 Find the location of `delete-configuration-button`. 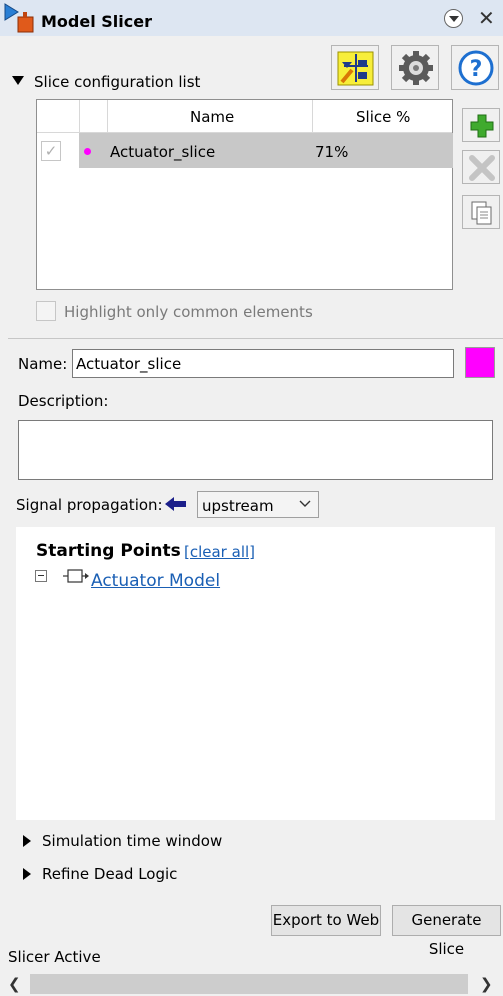

delete-configuration-button is located at coordinates (481, 167).